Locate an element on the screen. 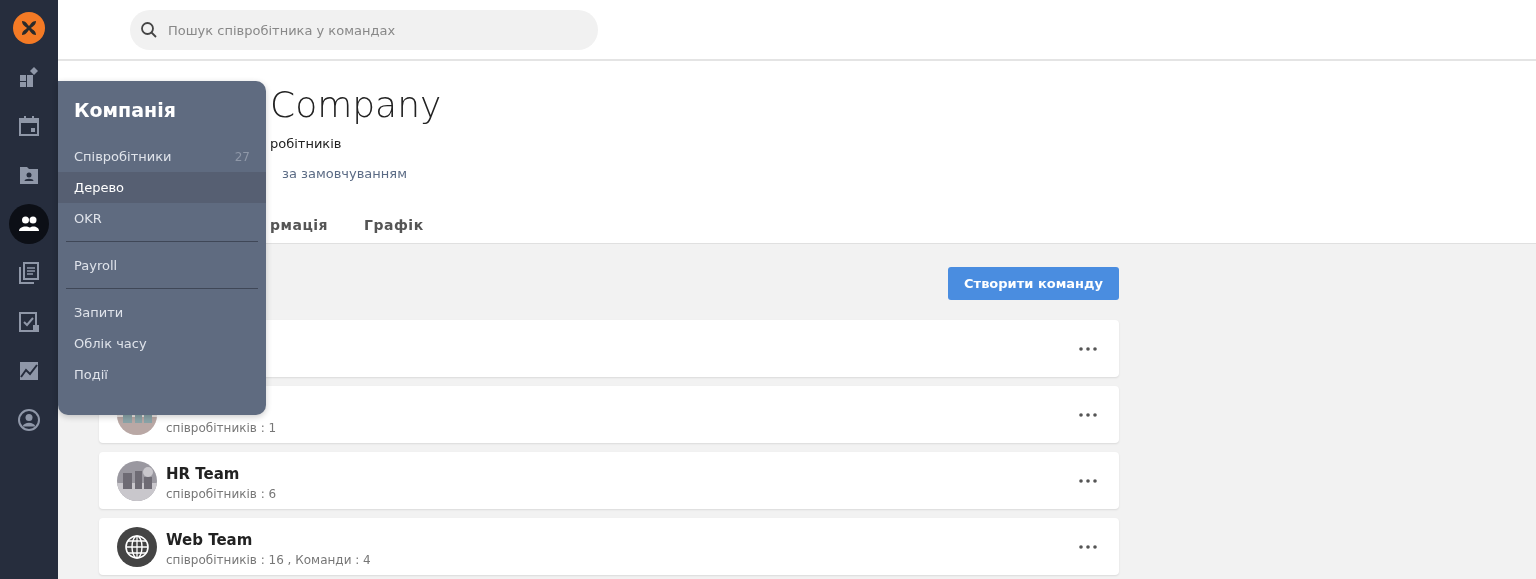  menu-item-label: Співробітники is located at coordinates (123, 156).